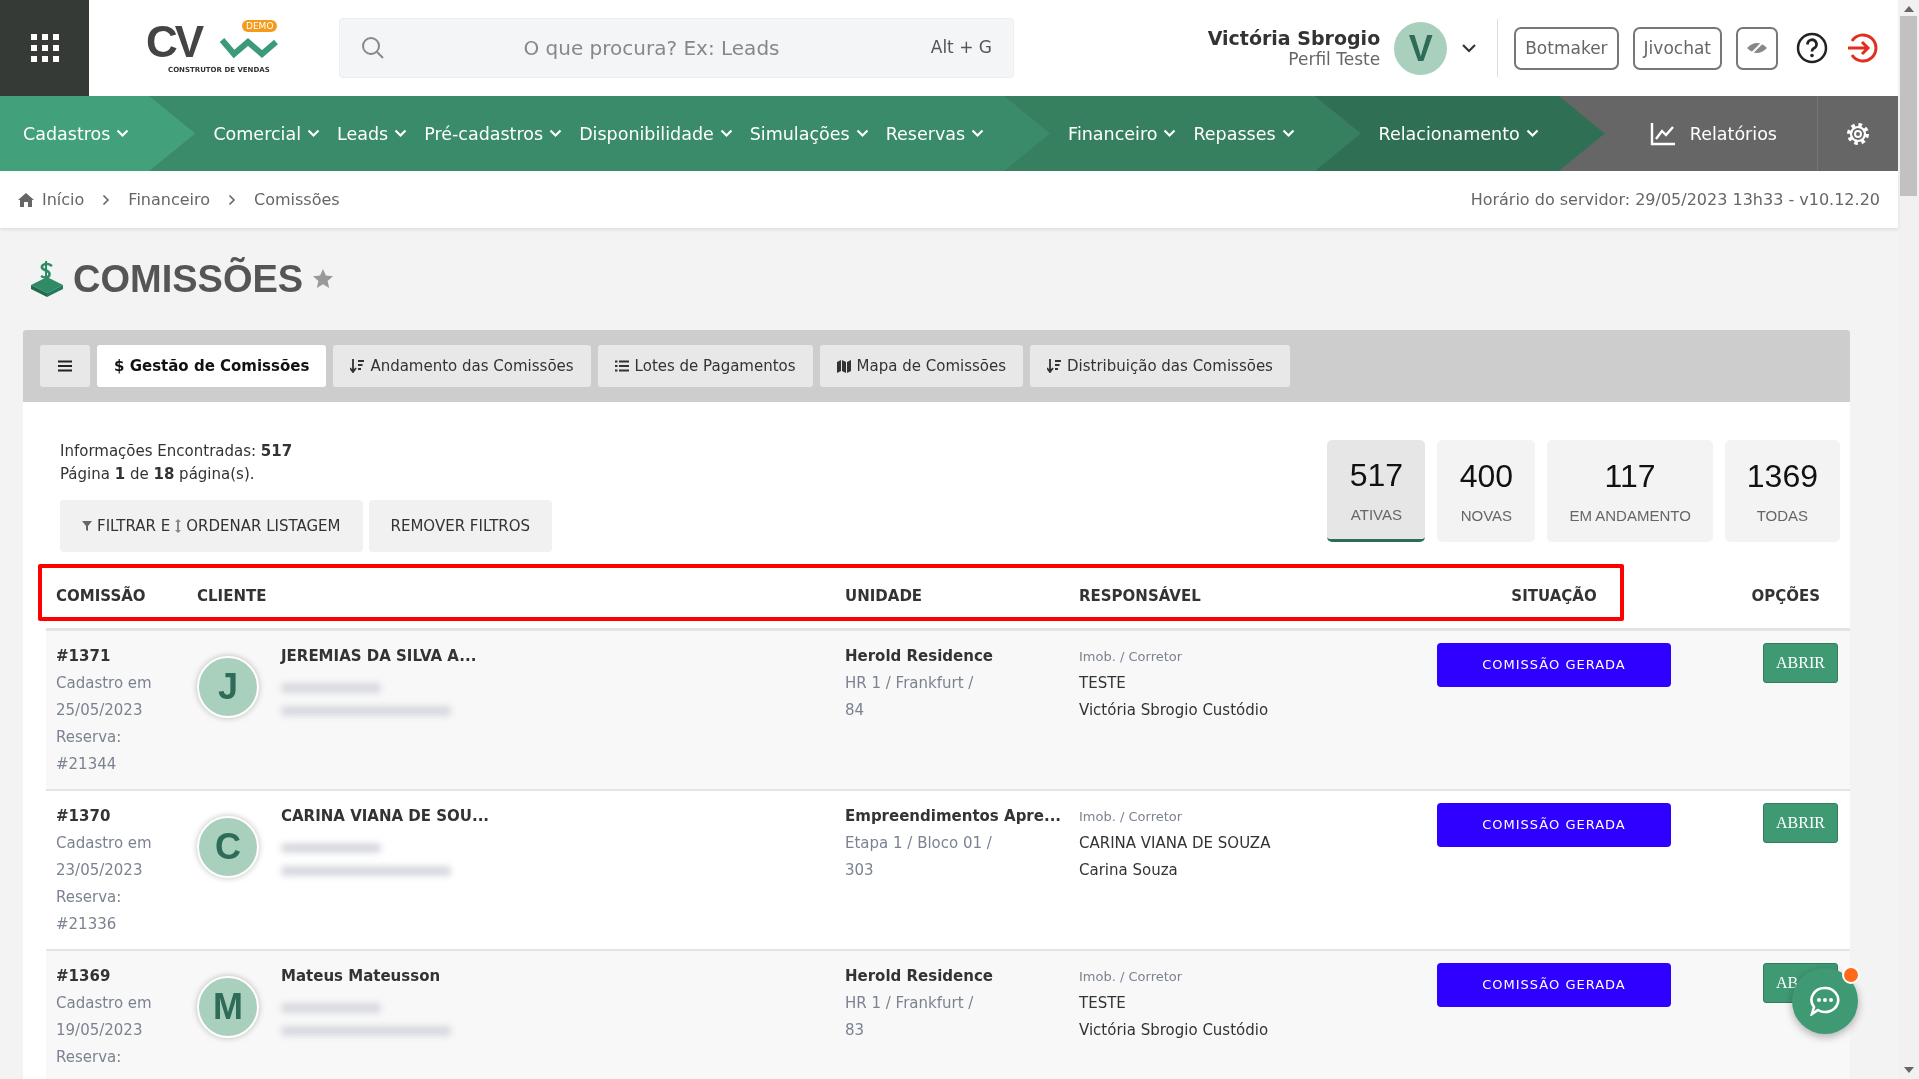  What do you see at coordinates (1458, 133) in the screenshot?
I see `nav-menu-item: Relacionamento` at bounding box center [1458, 133].